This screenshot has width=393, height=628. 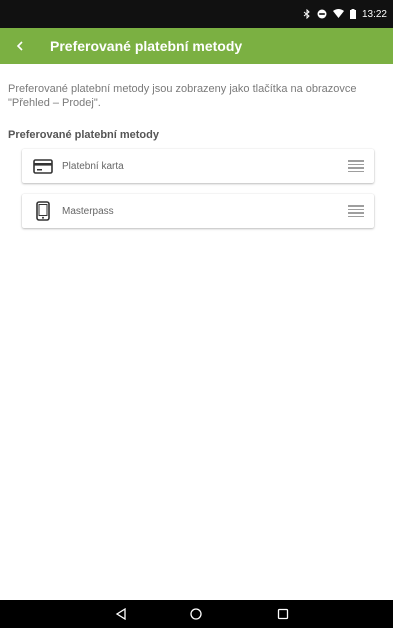 I want to click on navigation-bar, so click(x=196, y=614).